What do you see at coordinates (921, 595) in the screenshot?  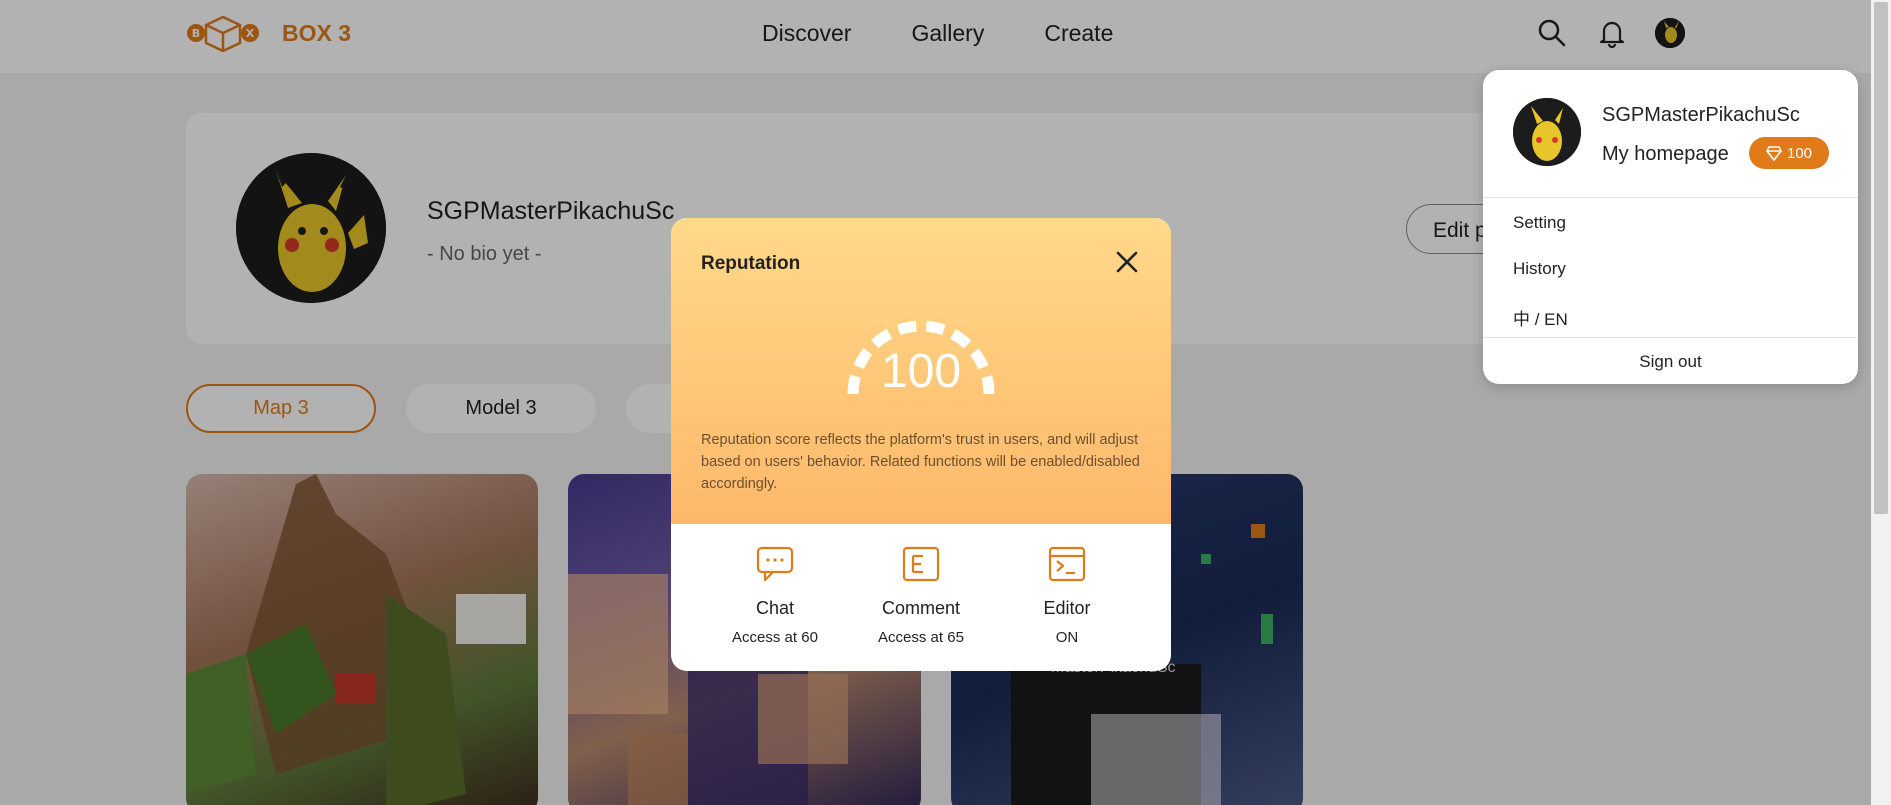 I see `function-comment: Comment Access at 65` at bounding box center [921, 595].